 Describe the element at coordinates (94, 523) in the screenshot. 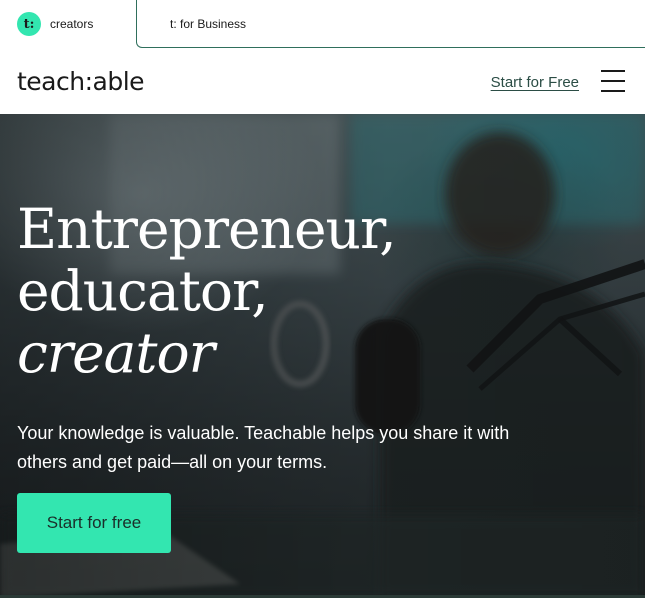

I see `start-for-free-button: Start for free` at that location.